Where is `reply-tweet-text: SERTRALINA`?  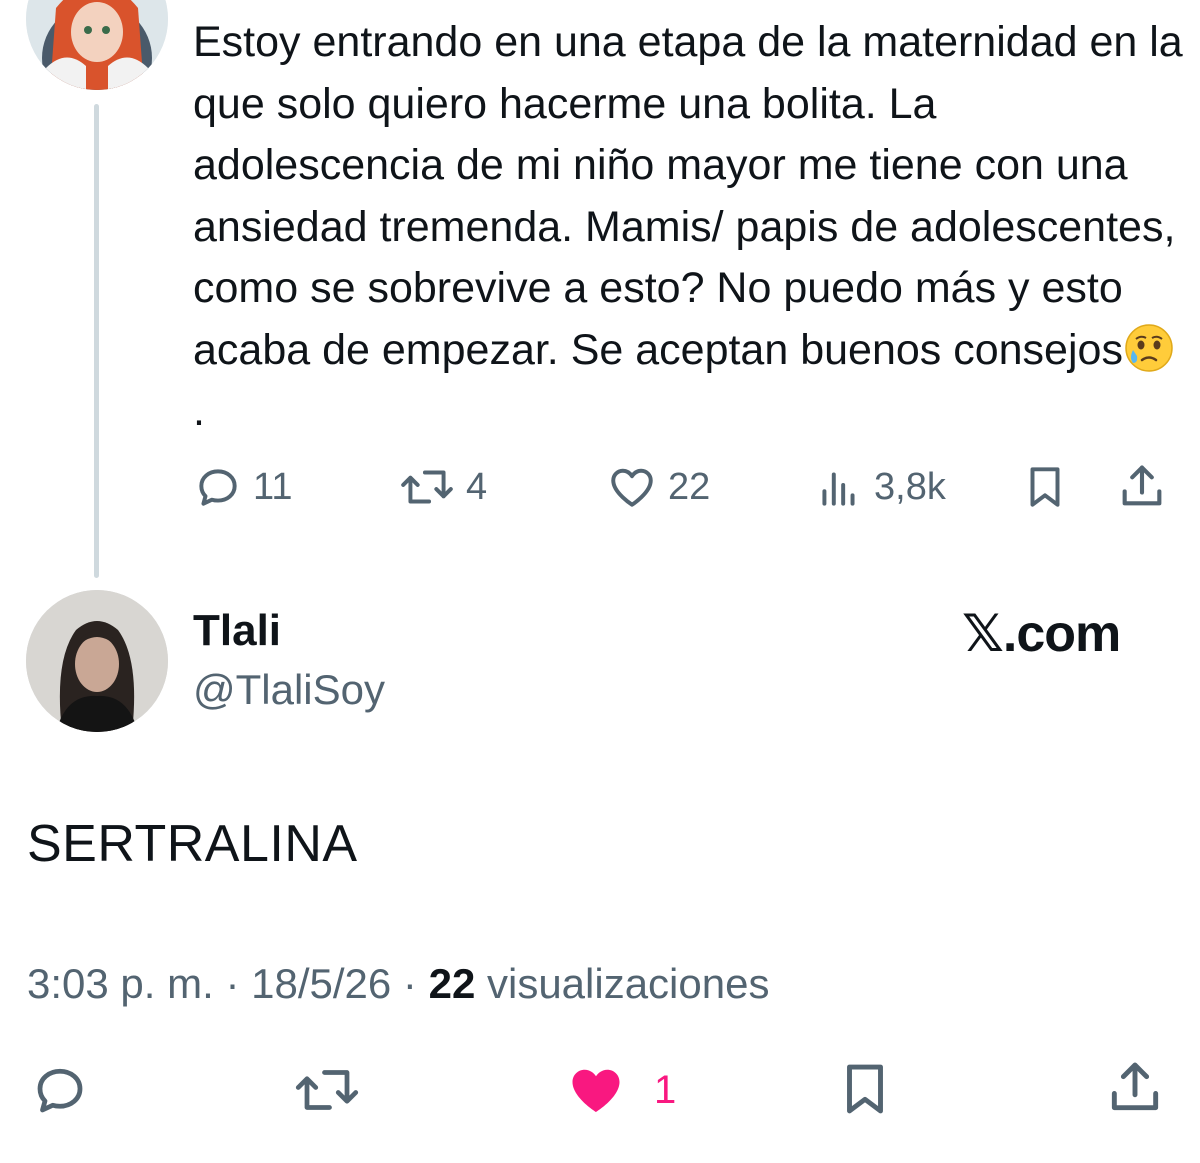
reply-tweet-text: SERTRALINA is located at coordinates (192, 844).